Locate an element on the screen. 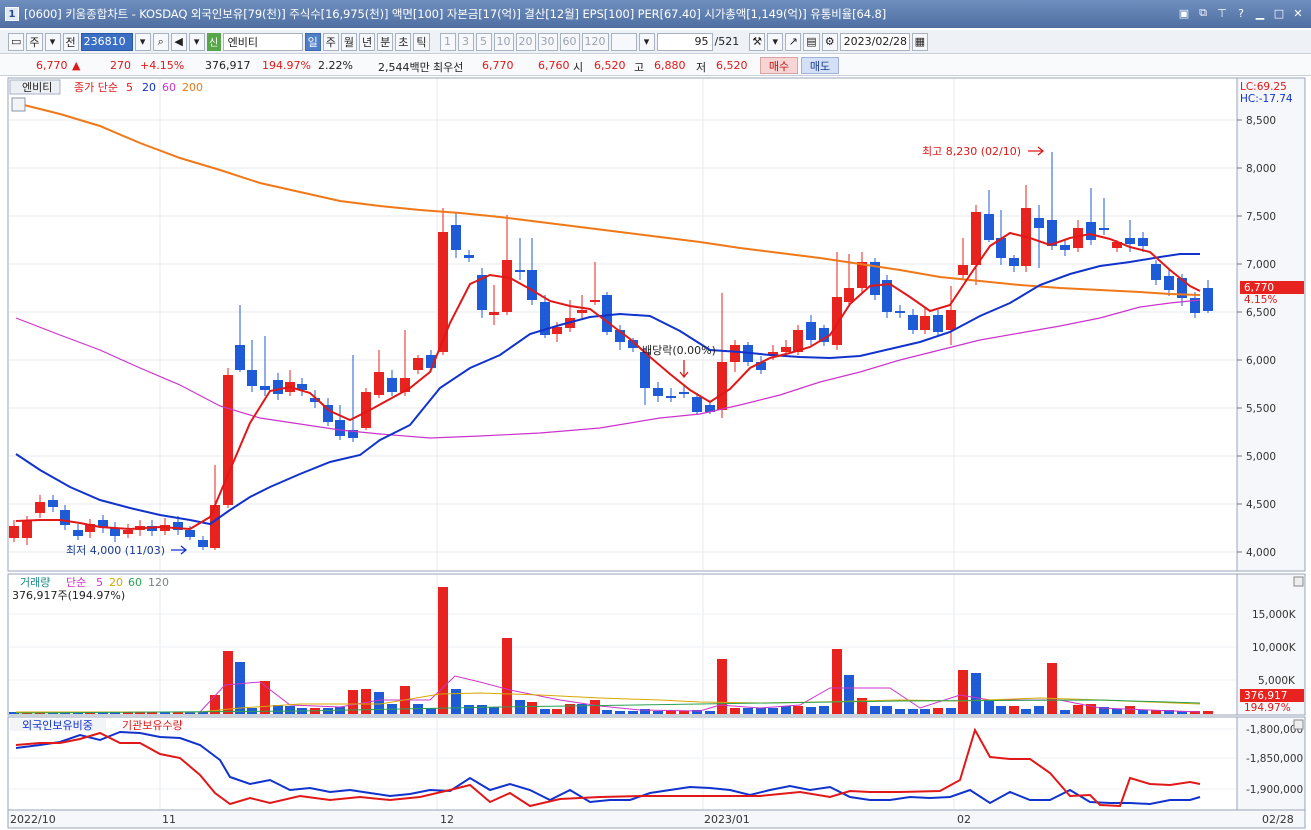 This screenshot has width=1311, height=830. price-tick: 5,500 is located at coordinates (1261, 409).